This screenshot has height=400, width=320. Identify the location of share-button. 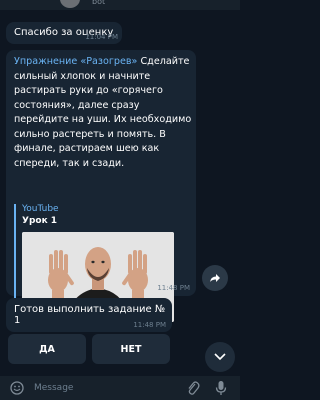
(215, 278).